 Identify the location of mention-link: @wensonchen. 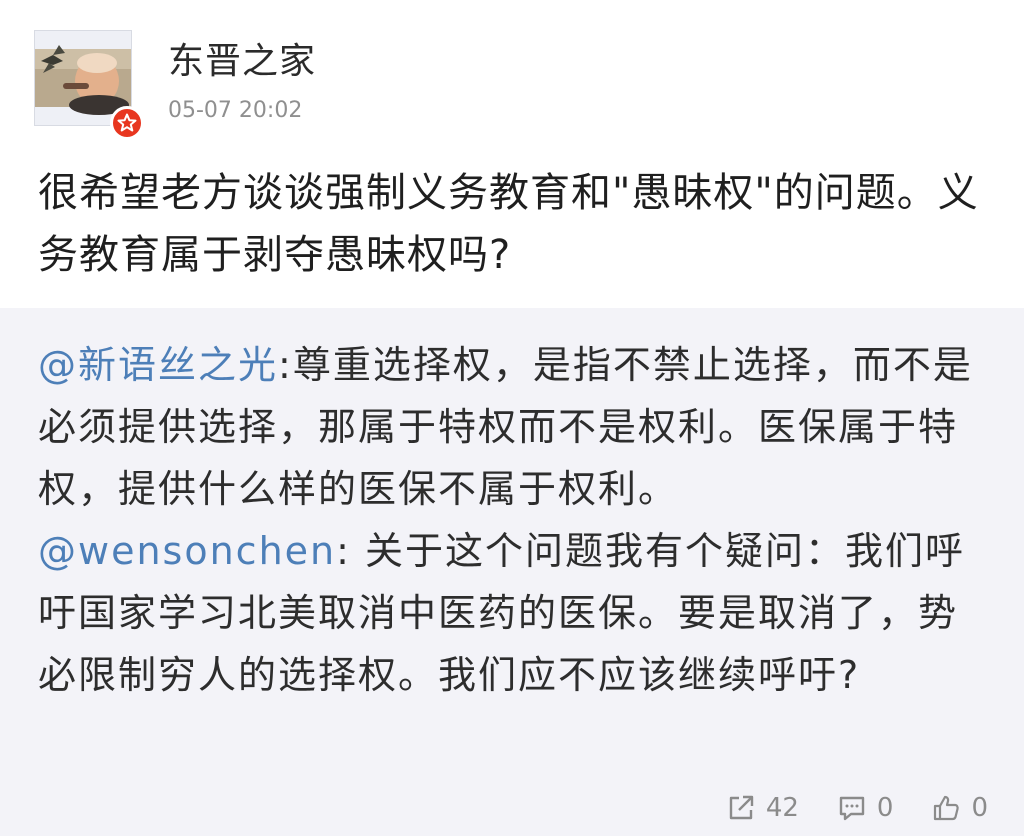
(187, 551).